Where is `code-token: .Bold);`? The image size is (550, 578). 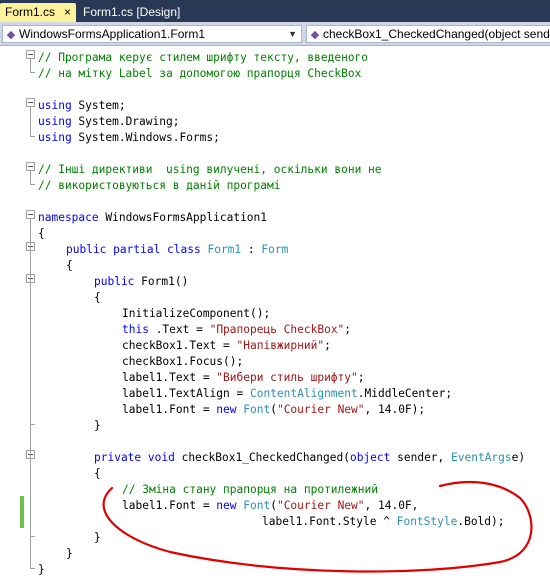 code-token: .Bold); is located at coordinates (481, 521).